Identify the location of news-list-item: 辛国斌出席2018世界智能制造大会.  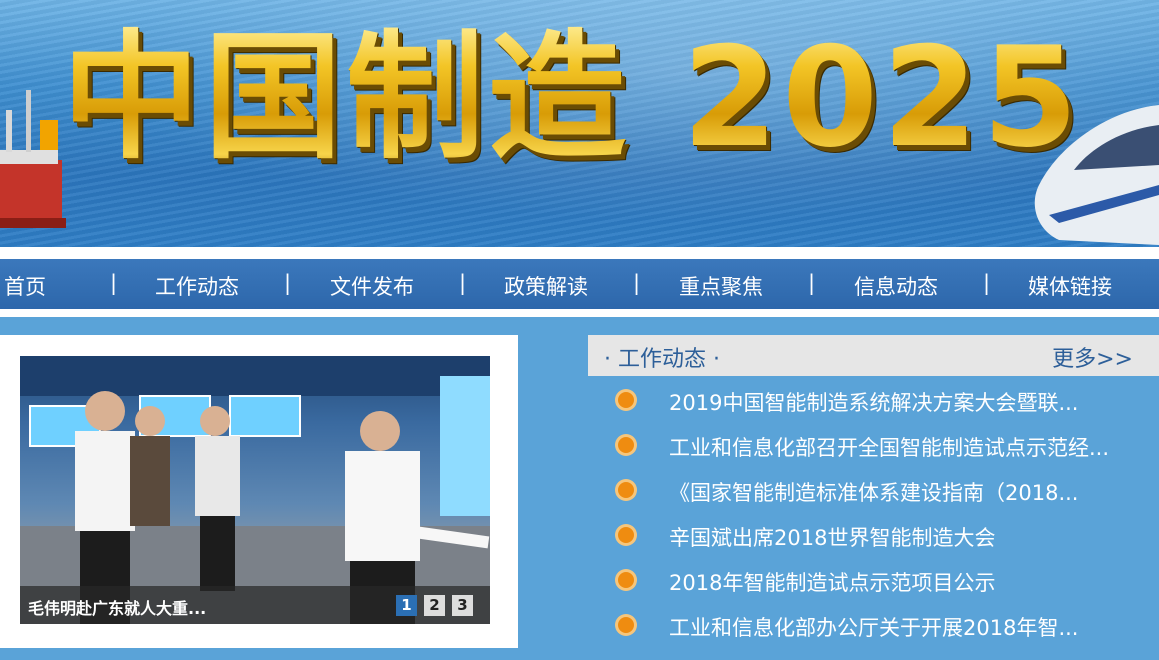
(886, 537).